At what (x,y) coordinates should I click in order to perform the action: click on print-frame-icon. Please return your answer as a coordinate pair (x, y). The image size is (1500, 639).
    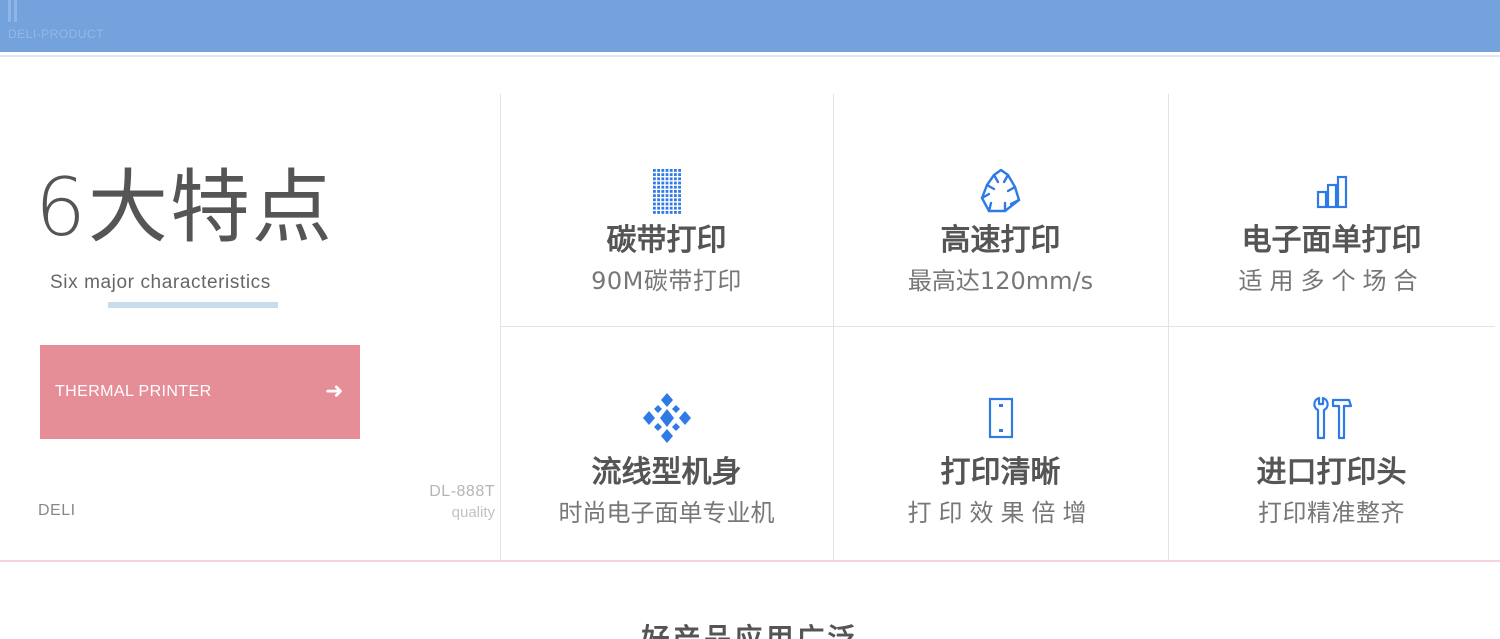
    Looking at the image, I should click on (1000, 418).